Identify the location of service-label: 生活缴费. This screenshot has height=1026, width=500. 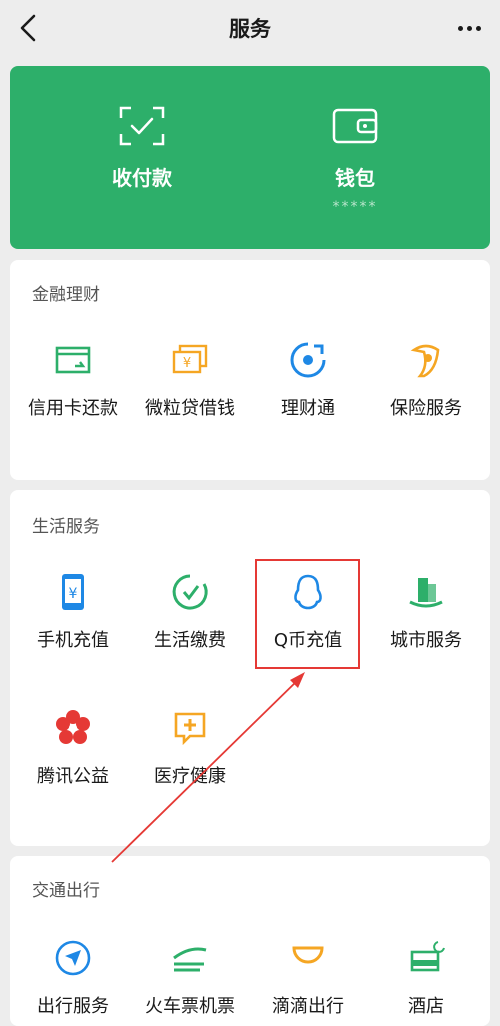
(190, 640).